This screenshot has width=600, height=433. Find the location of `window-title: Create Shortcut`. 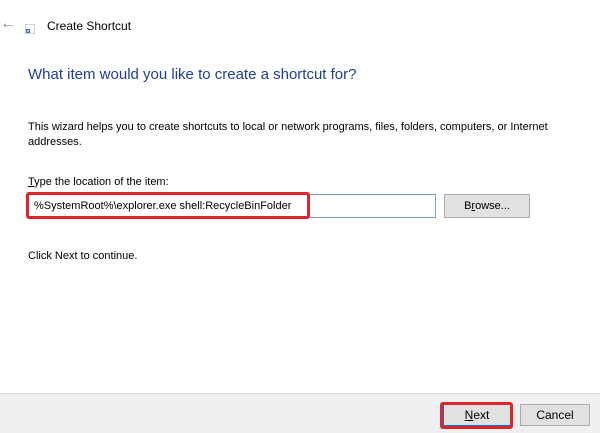

window-title: Create Shortcut is located at coordinates (89, 26).